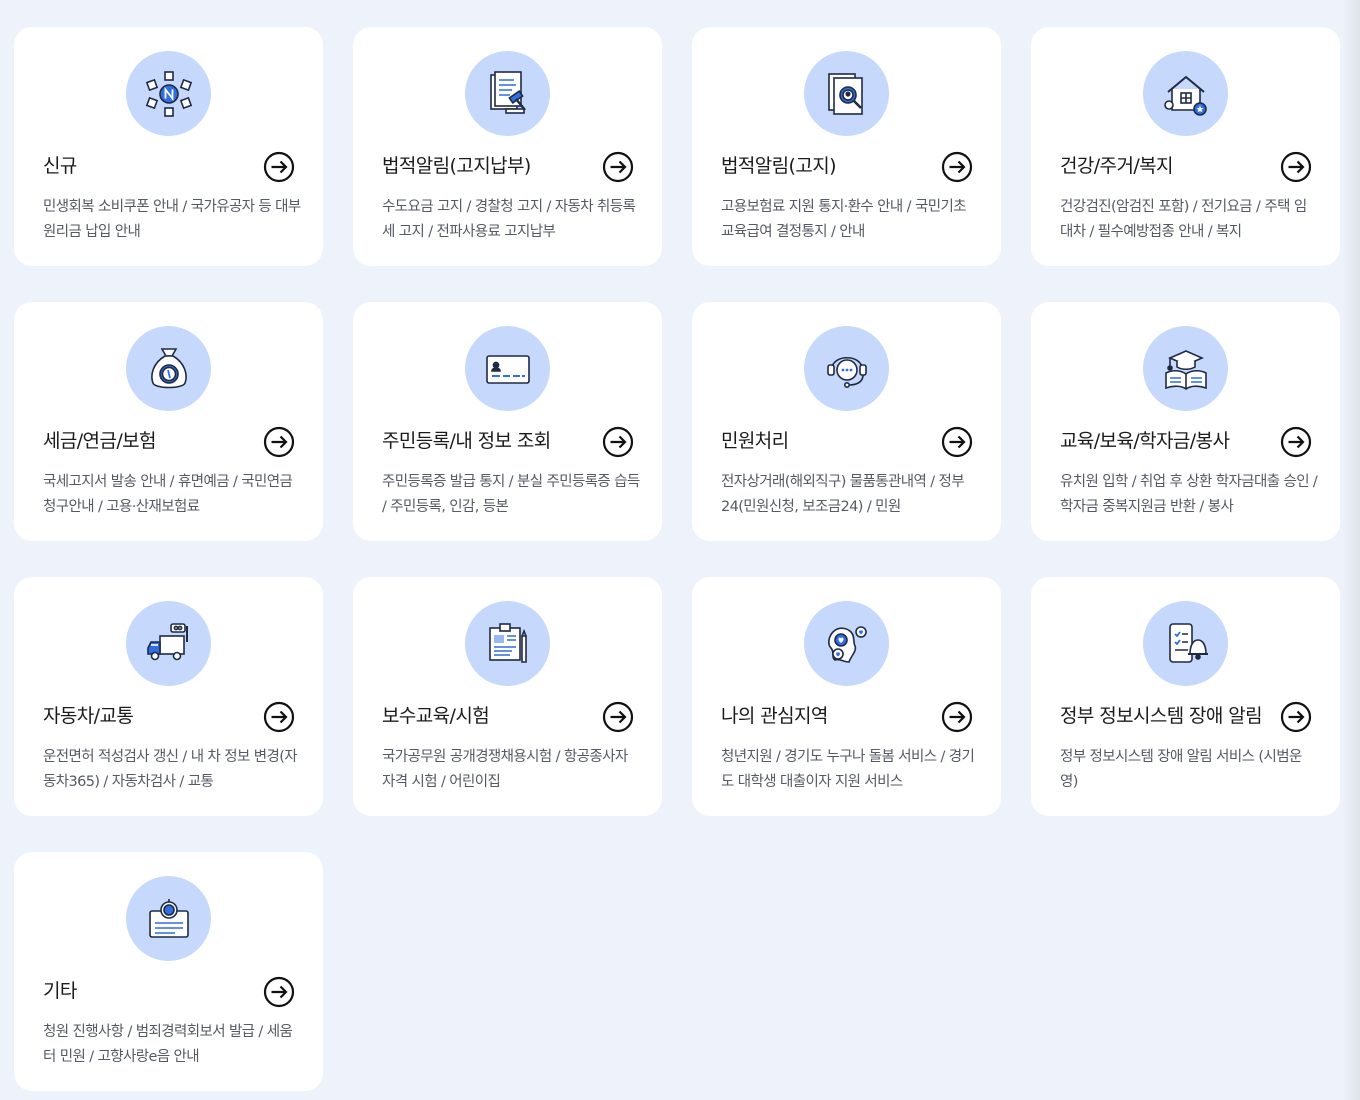  What do you see at coordinates (511, 494) in the screenshot?
I see `category-description: 주민등록증 발급 통지 / 분실 주민등록증 습득 / 주민등록, 인감, 등본` at bounding box center [511, 494].